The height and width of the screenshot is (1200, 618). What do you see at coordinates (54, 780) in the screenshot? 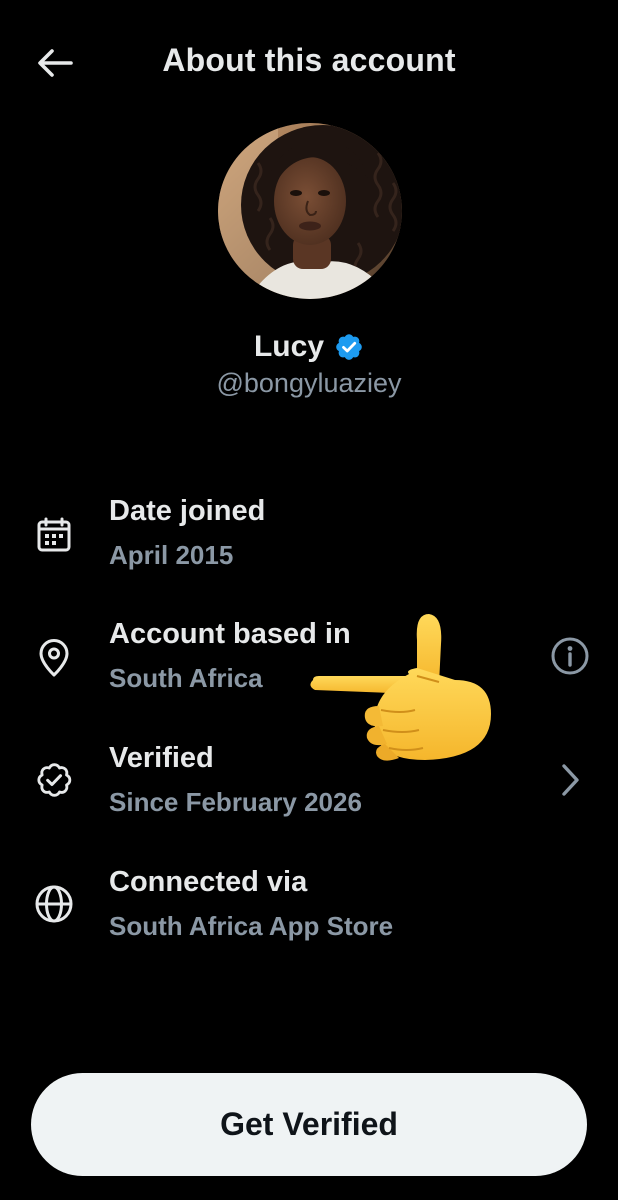
I see `verified-check-icon` at bounding box center [54, 780].